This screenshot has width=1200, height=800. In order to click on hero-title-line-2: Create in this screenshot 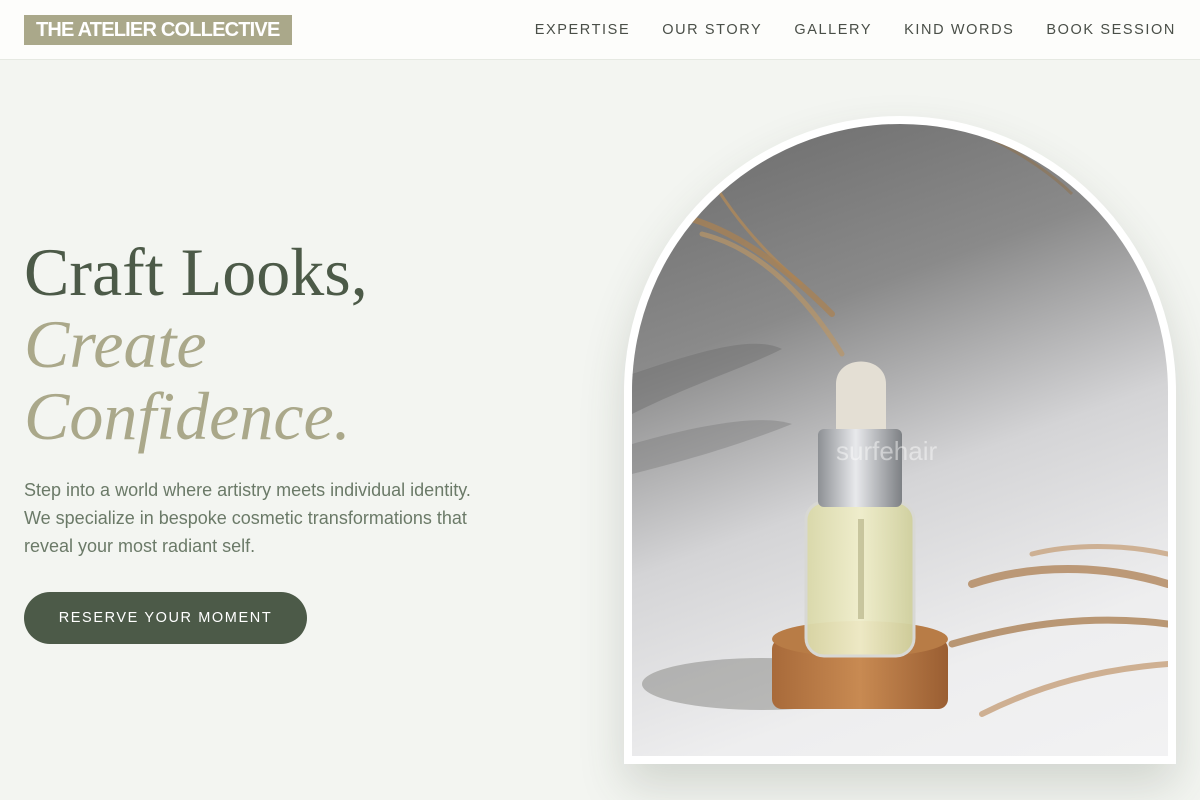, I will do `click(115, 344)`.